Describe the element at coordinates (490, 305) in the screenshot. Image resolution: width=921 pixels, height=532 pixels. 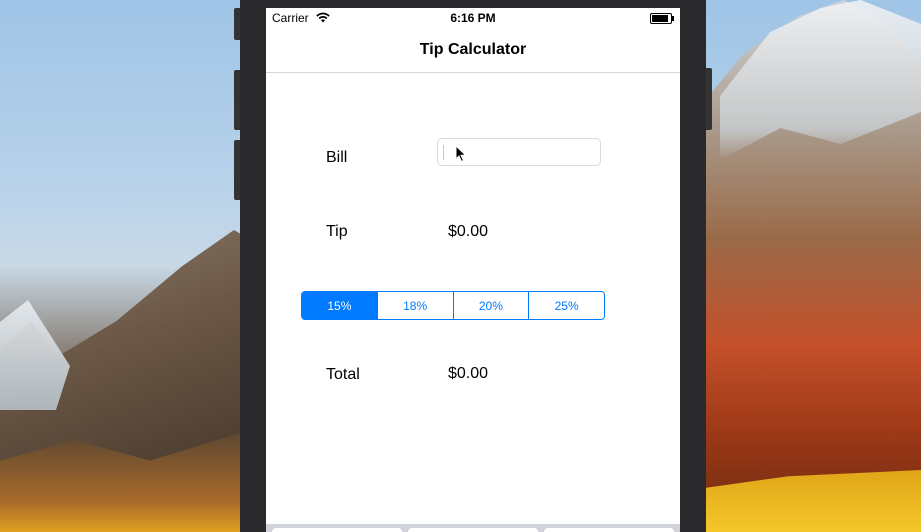
I see `tip-option-2: 20%` at that location.